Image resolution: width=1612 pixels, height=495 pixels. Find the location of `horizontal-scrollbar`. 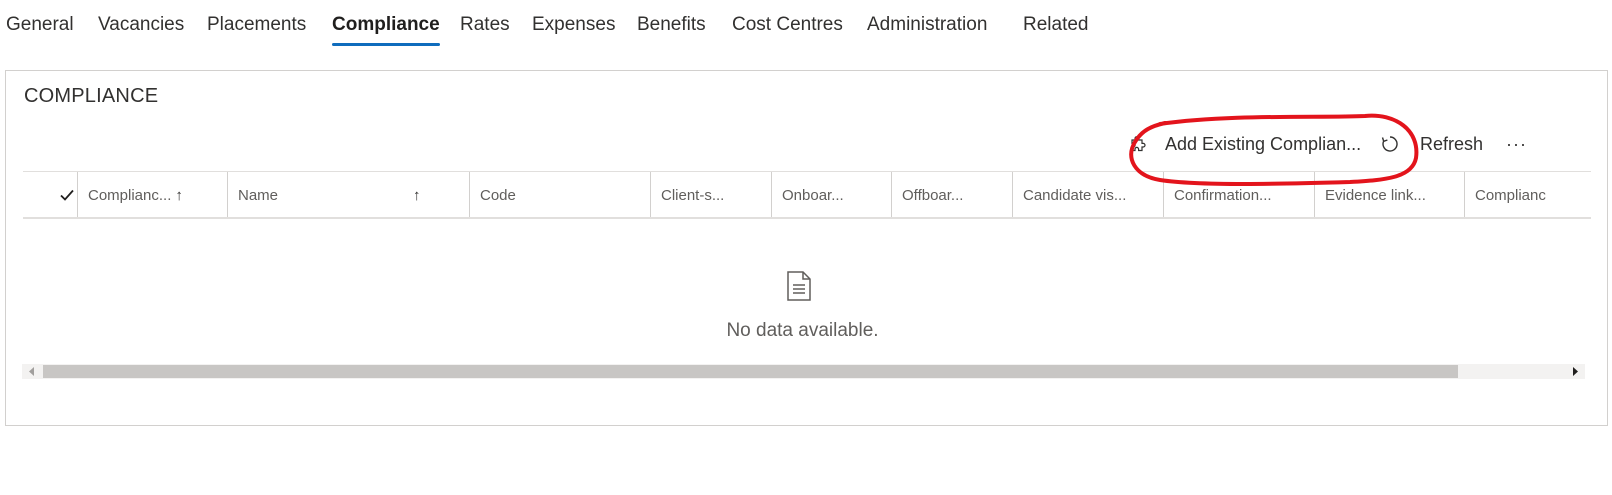

horizontal-scrollbar is located at coordinates (803, 371).